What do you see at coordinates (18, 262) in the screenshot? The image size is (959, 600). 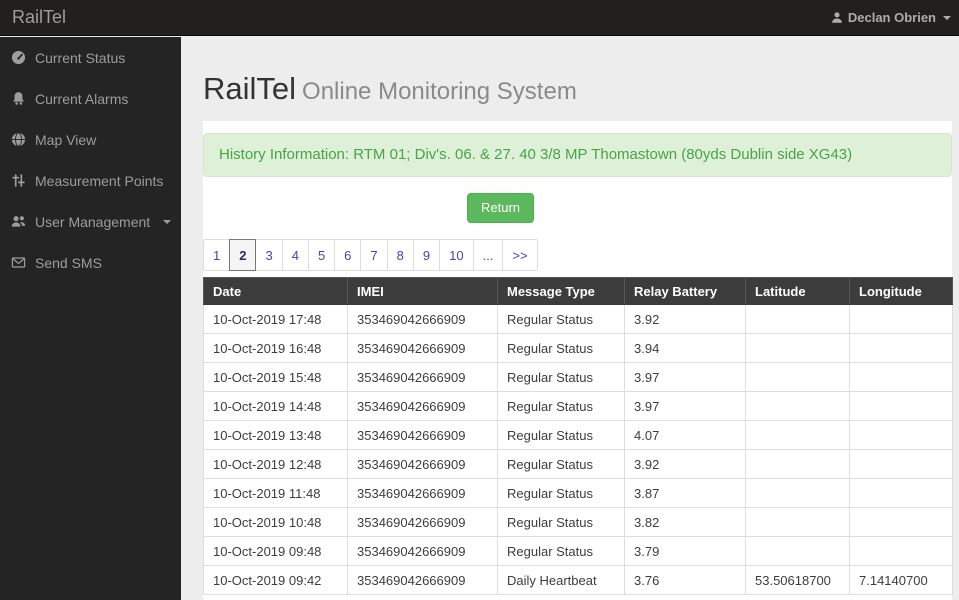 I see `envelope-icon` at bounding box center [18, 262].